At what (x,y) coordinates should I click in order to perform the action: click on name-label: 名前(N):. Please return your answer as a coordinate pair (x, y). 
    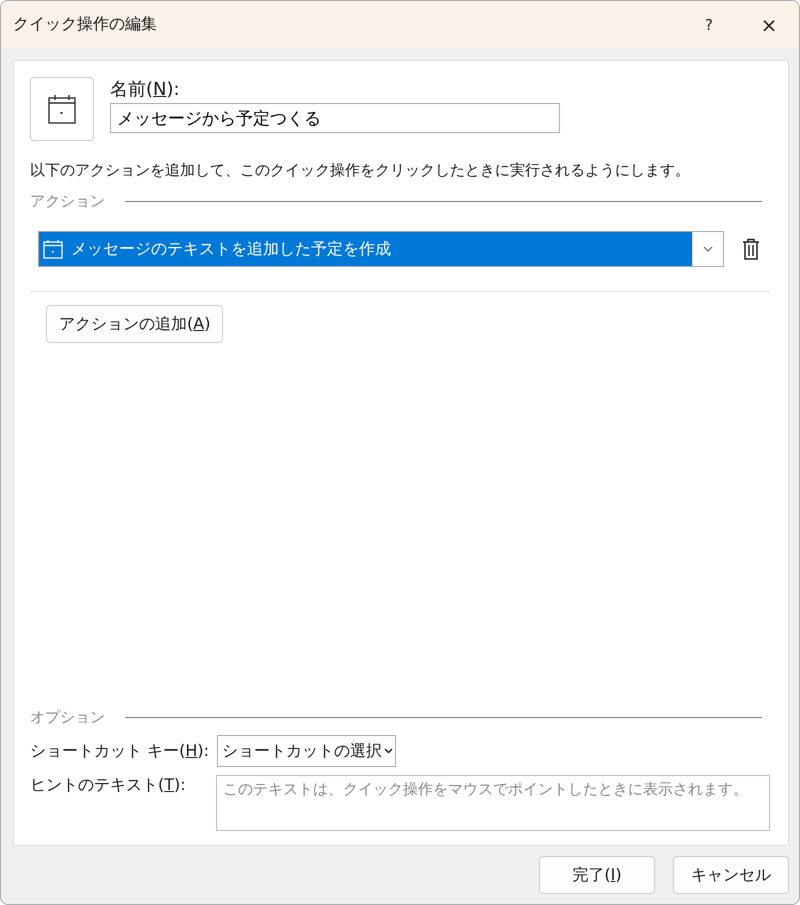
    Looking at the image, I should click on (145, 89).